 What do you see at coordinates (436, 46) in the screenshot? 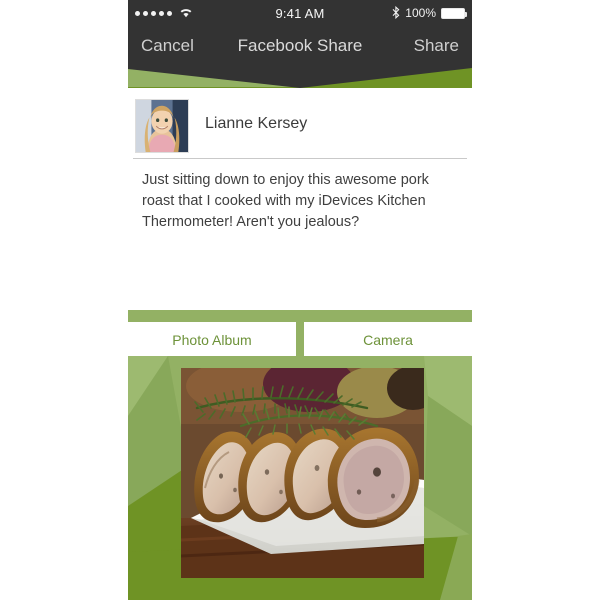
I see `share-button: Share` at bounding box center [436, 46].